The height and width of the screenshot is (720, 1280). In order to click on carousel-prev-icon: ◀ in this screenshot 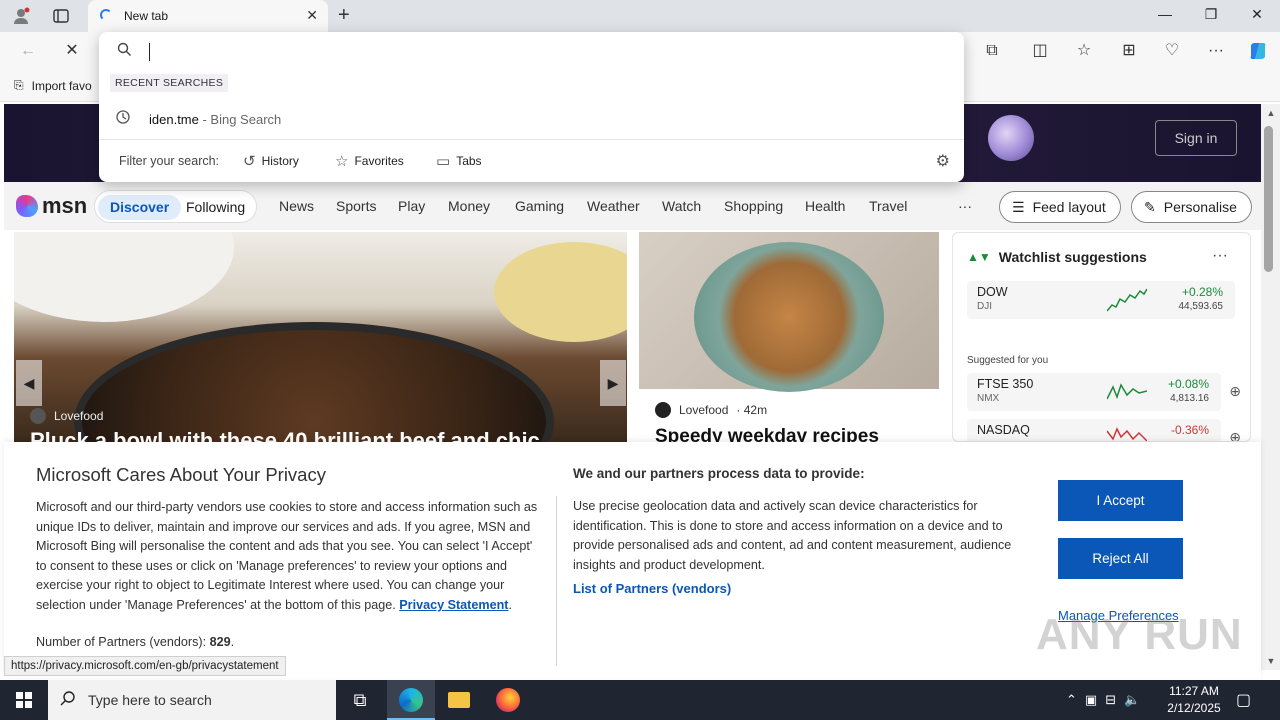, I will do `click(29, 383)`.